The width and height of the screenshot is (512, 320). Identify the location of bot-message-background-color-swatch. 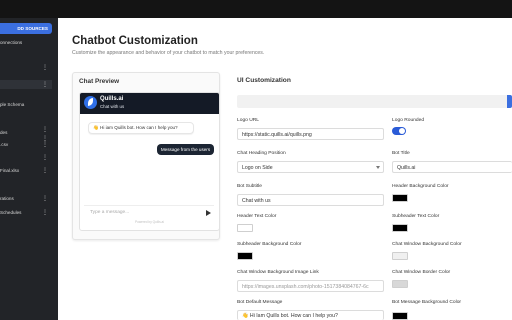
(400, 316).